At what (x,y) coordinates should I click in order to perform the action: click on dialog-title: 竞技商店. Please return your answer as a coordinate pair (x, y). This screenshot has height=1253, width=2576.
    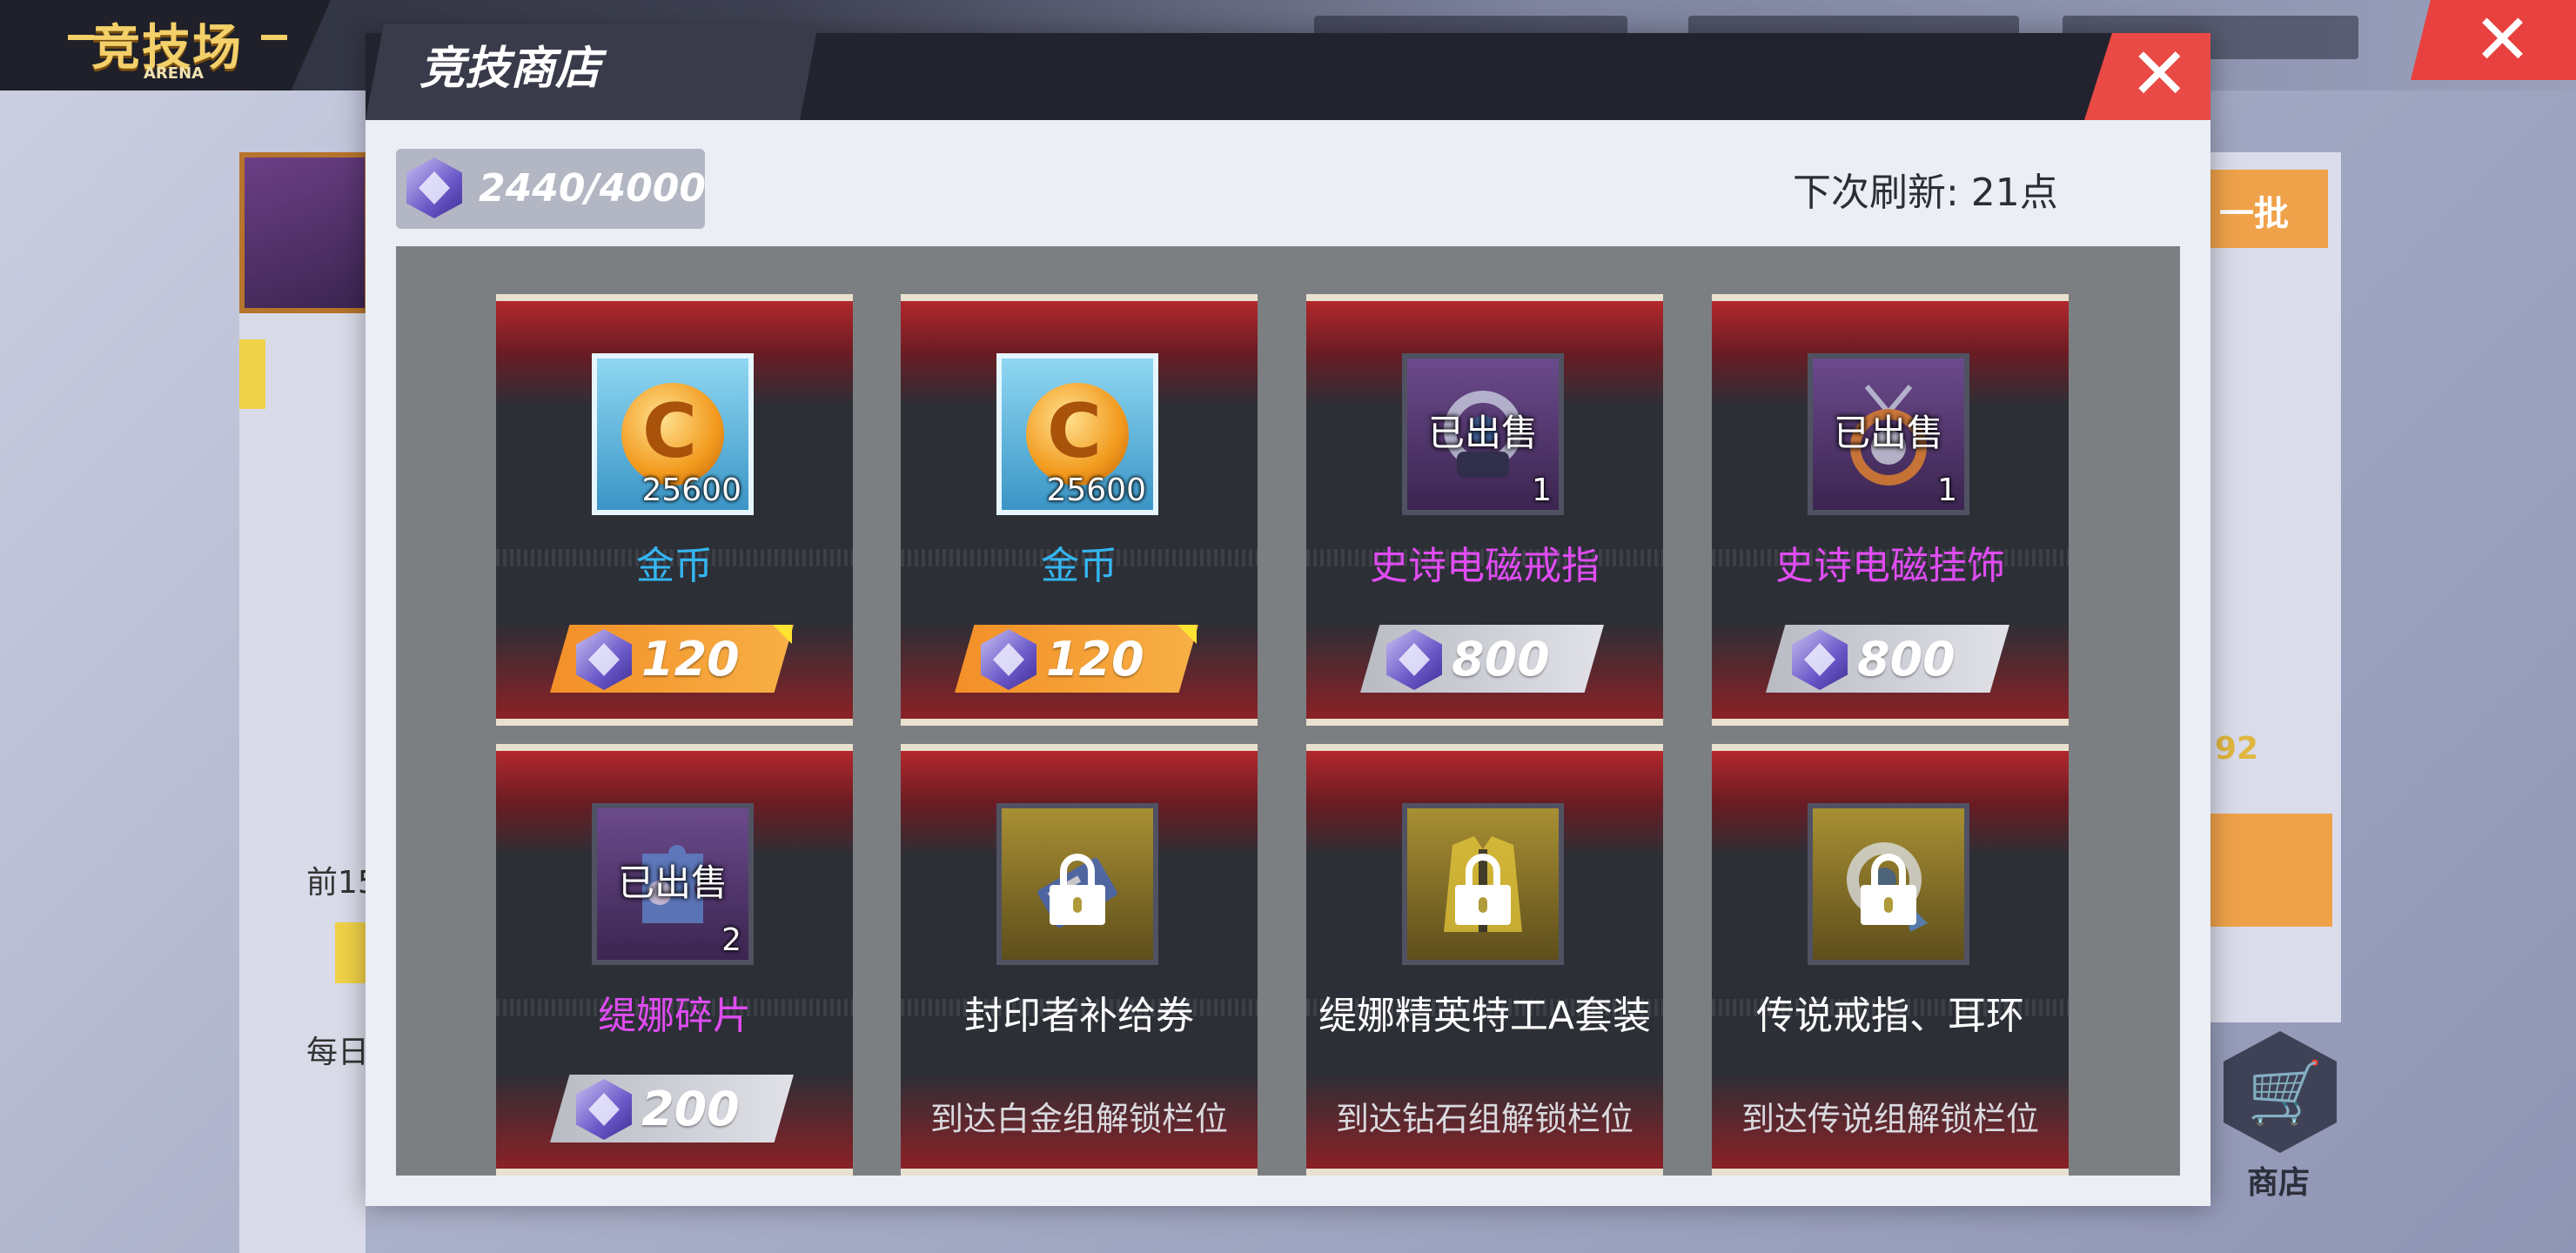
    Looking at the image, I should click on (510, 69).